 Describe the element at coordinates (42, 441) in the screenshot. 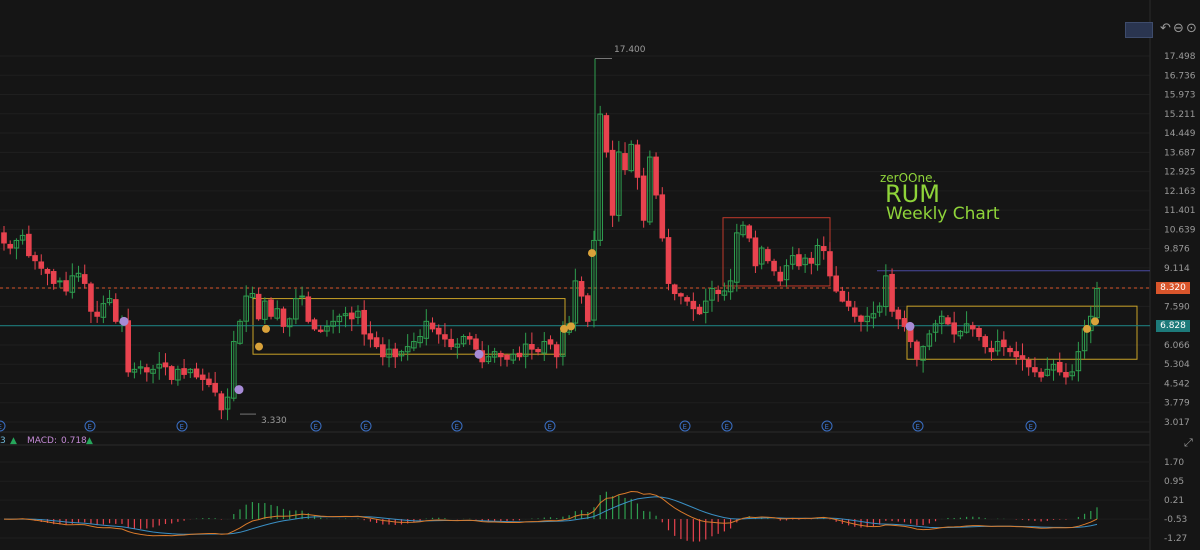

I see `macd-label: MACD:` at that location.